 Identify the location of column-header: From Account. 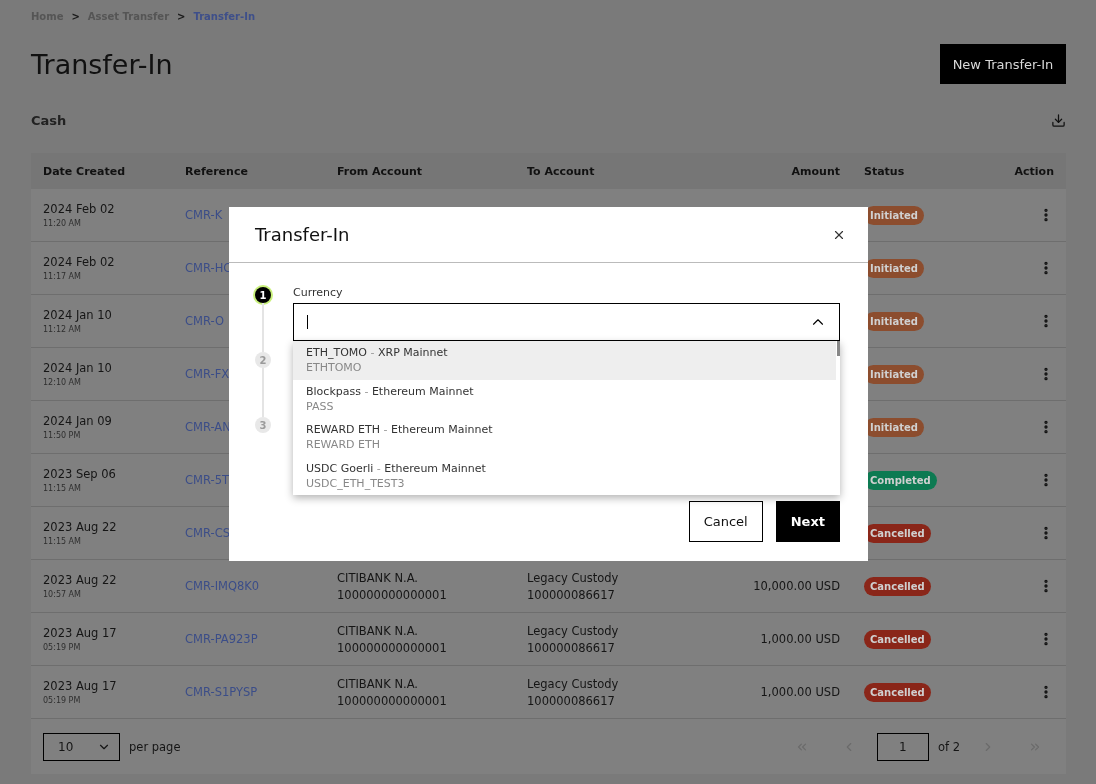
(380, 171).